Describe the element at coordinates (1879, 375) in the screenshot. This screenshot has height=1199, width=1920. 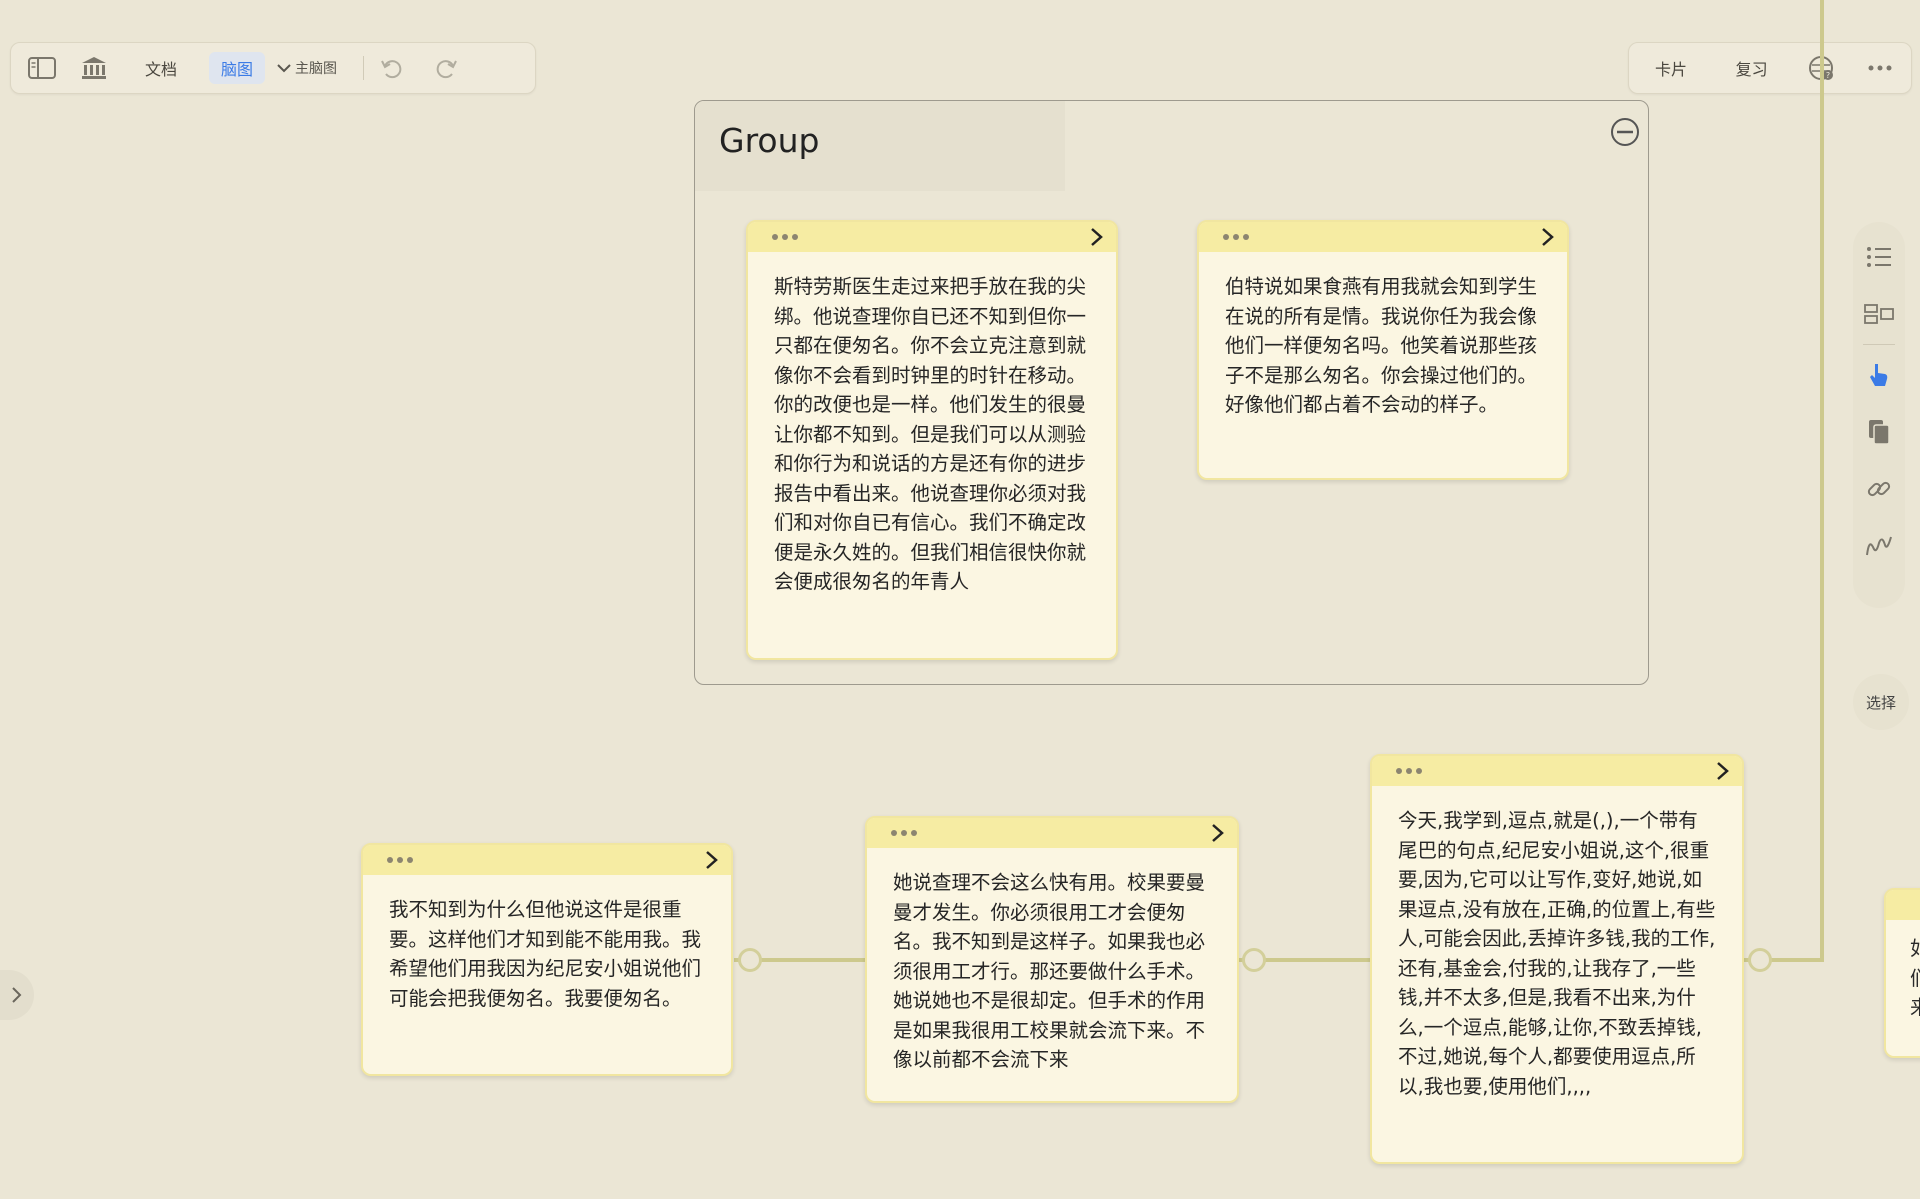
I see `pointer-hand-icon` at that location.